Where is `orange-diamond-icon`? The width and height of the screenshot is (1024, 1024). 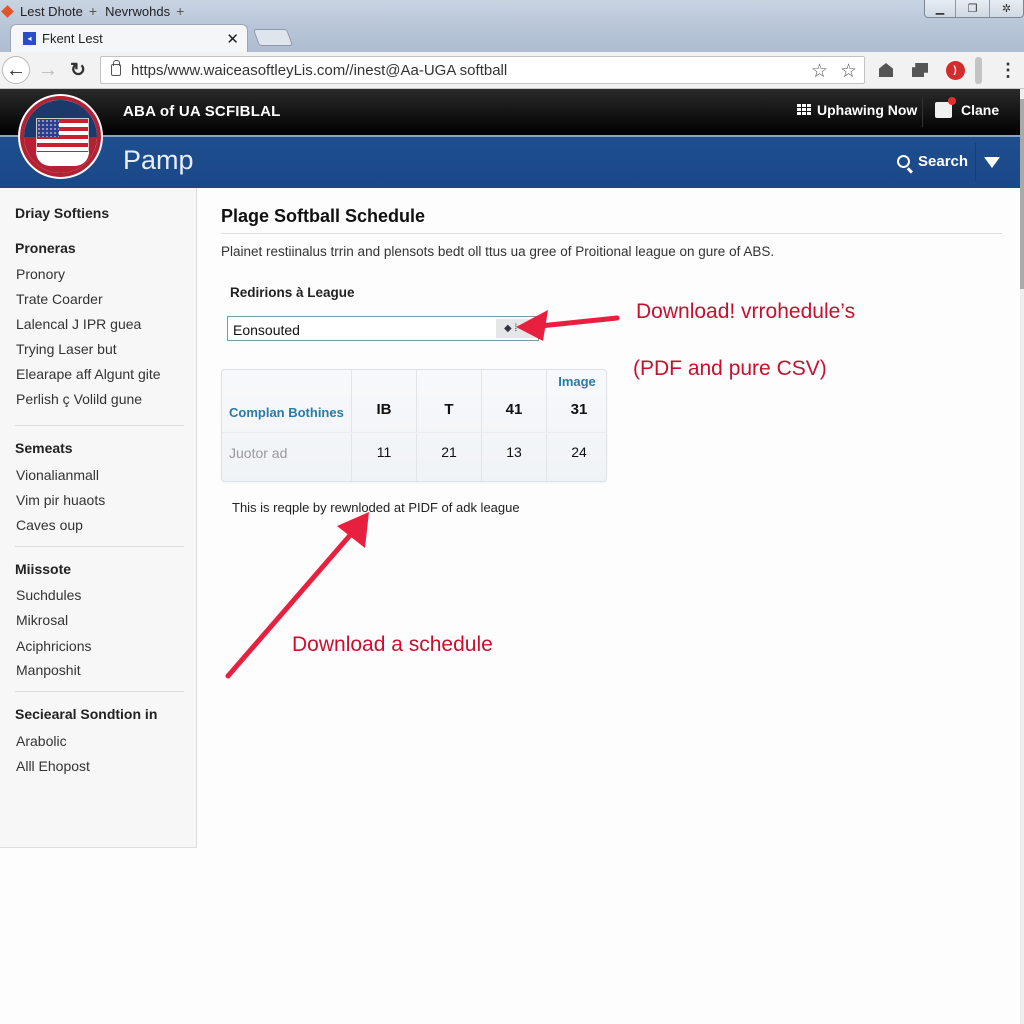
orange-diamond-icon is located at coordinates (7, 11).